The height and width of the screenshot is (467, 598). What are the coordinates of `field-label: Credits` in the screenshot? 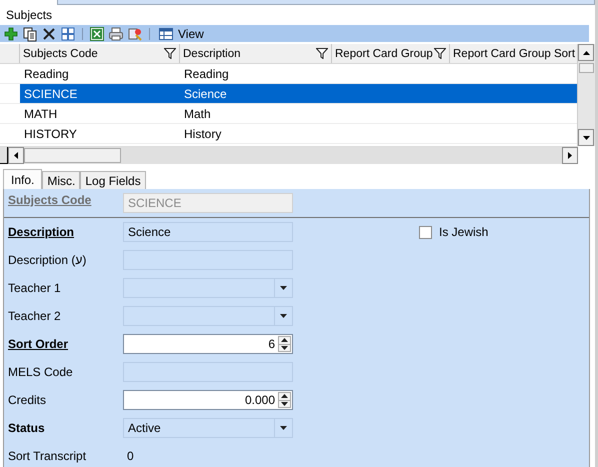 It's located at (28, 400).